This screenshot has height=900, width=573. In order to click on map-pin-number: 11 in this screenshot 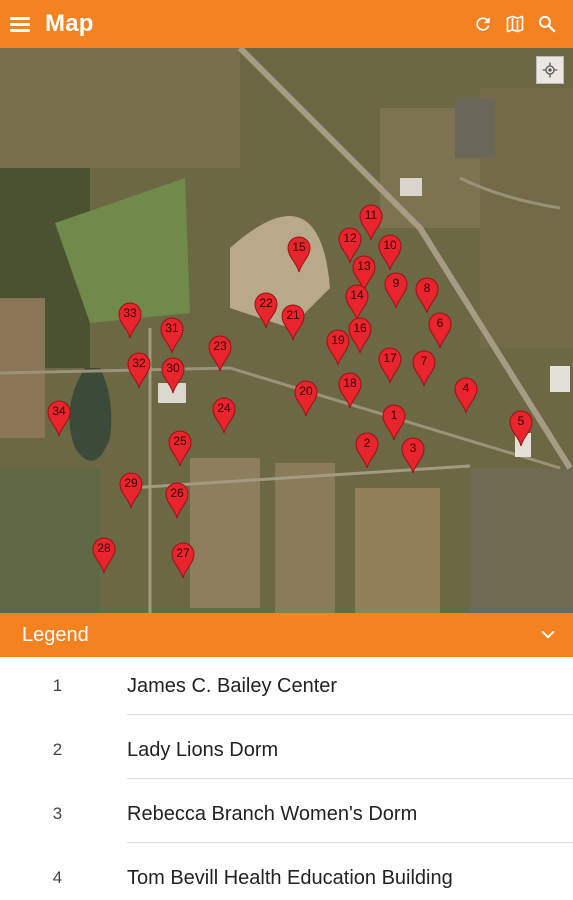, I will do `click(371, 215)`.